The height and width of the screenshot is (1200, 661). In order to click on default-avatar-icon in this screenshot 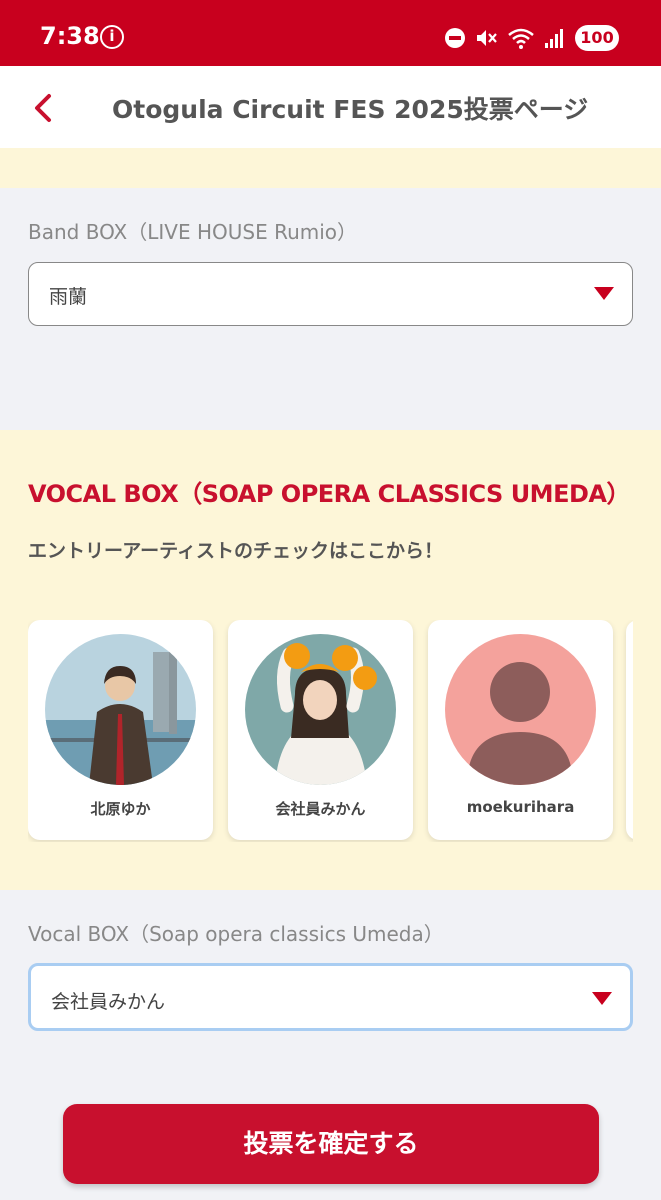, I will do `click(520, 709)`.